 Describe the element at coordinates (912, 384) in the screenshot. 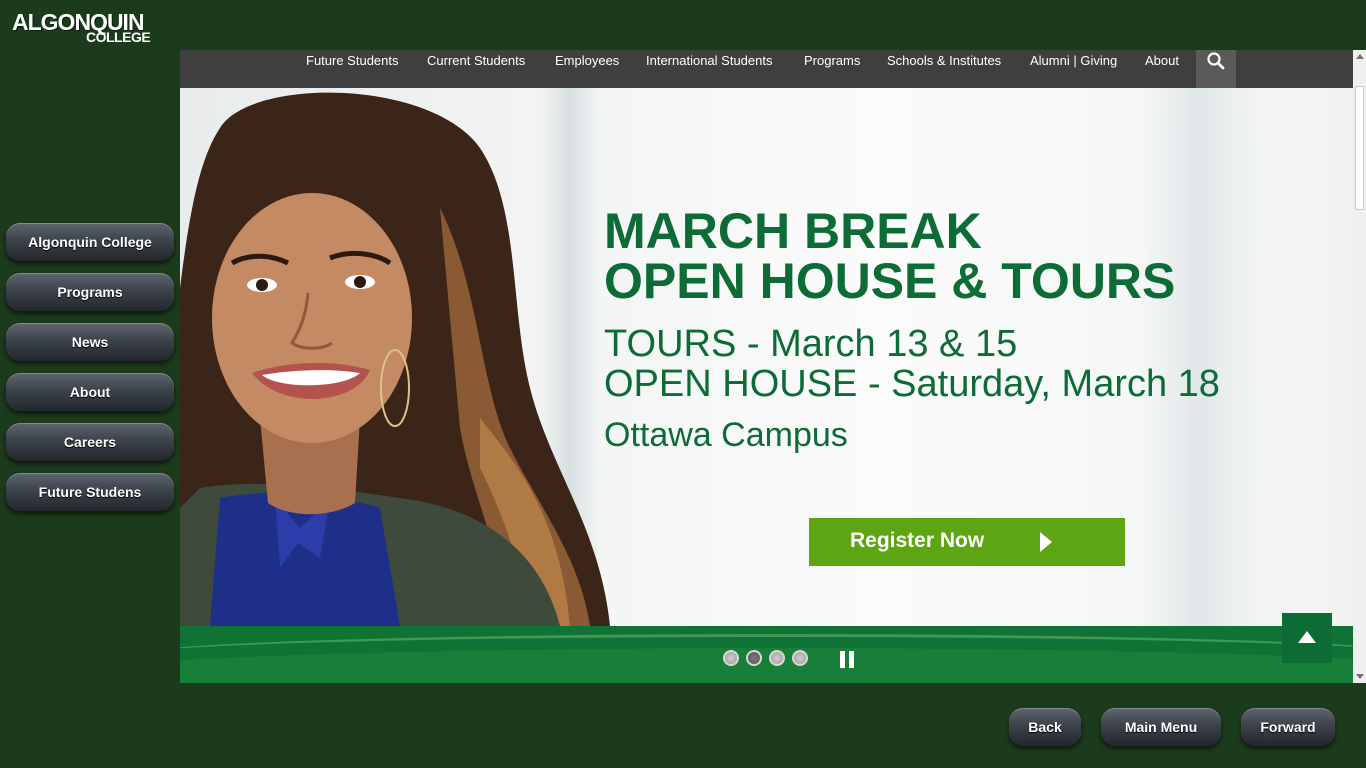

I see `open-house-date: OPEN HOUSE - Saturday, March 18` at that location.